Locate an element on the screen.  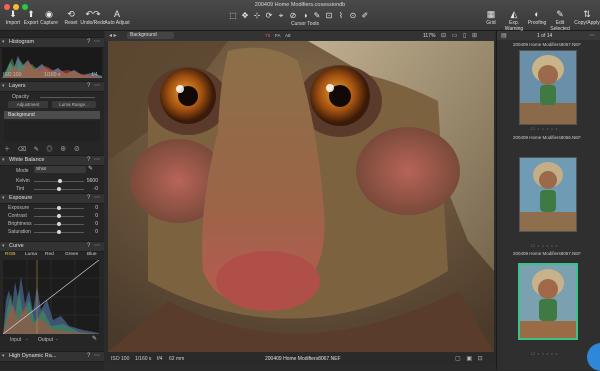
curve-input-value: - is located at coordinates (27, 340).